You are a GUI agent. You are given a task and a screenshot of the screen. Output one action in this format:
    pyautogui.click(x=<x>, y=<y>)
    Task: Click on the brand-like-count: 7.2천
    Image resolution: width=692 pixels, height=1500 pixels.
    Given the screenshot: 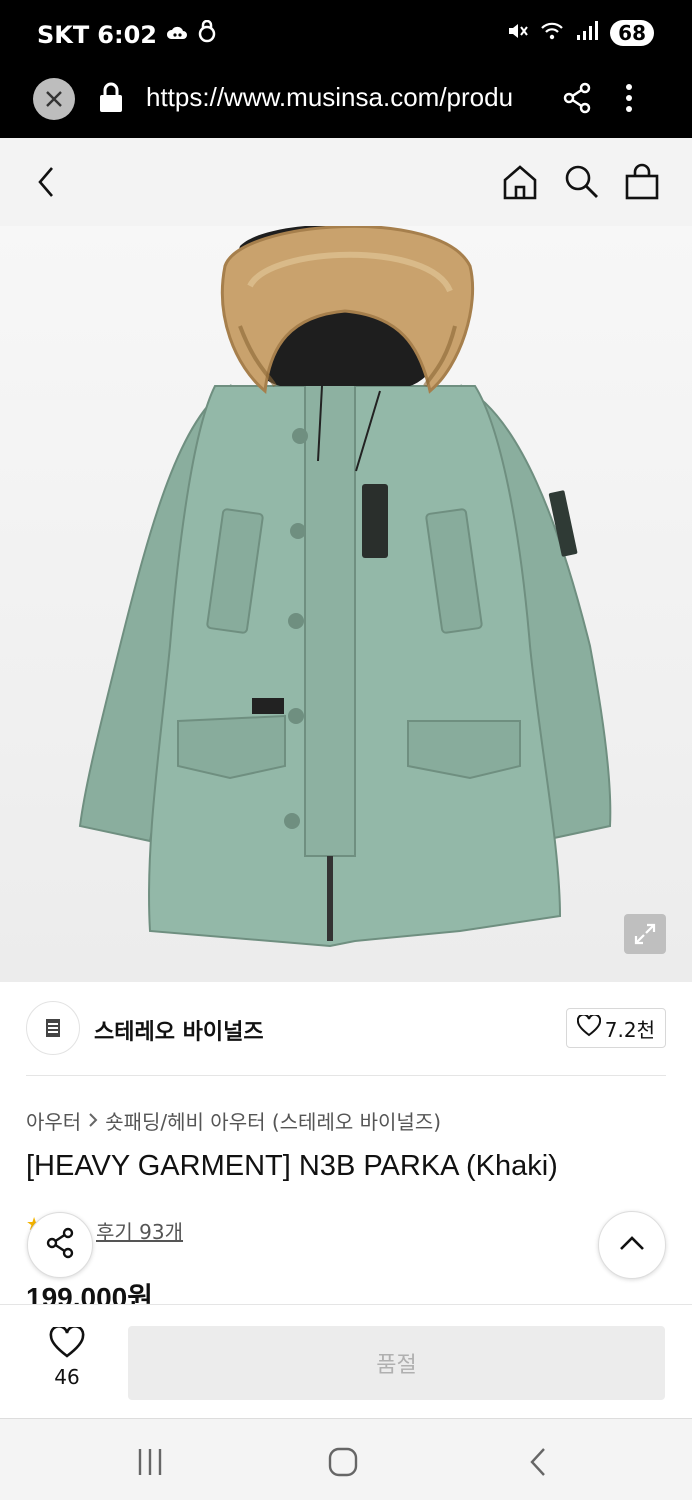 What is the action you would take?
    pyautogui.click(x=629, y=1029)
    